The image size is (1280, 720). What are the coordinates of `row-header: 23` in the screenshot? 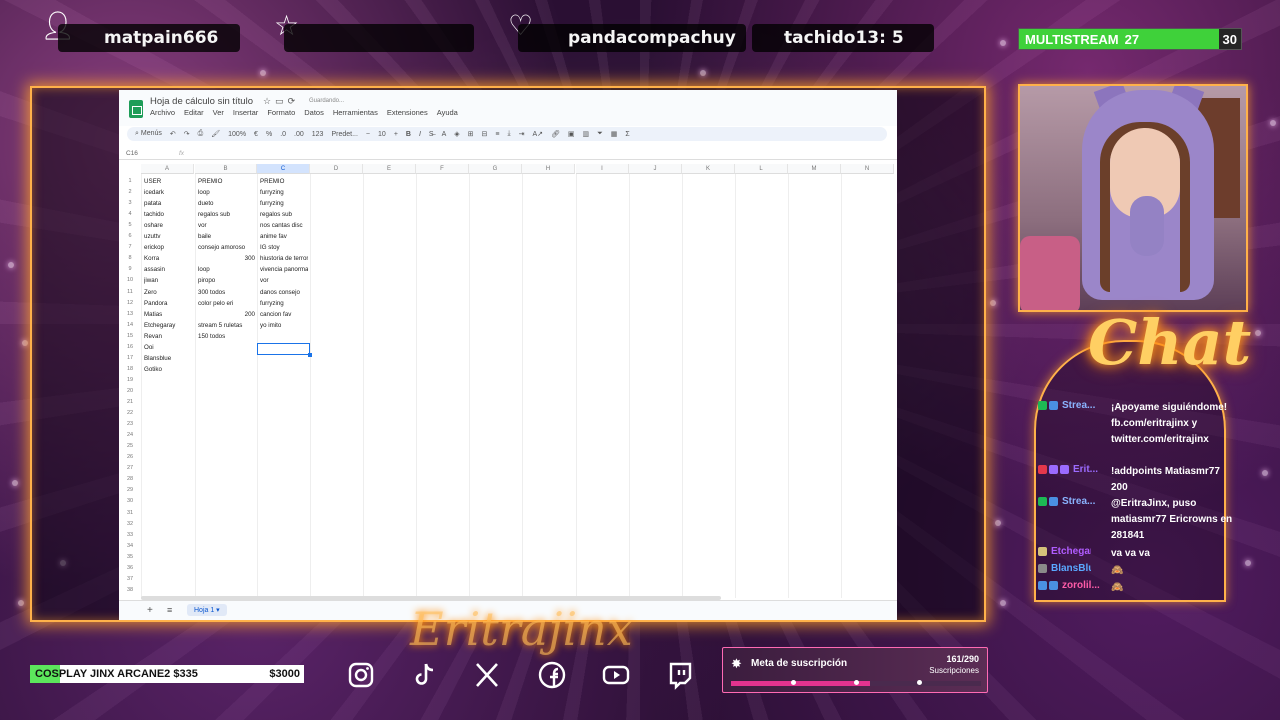 It's located at (130, 424).